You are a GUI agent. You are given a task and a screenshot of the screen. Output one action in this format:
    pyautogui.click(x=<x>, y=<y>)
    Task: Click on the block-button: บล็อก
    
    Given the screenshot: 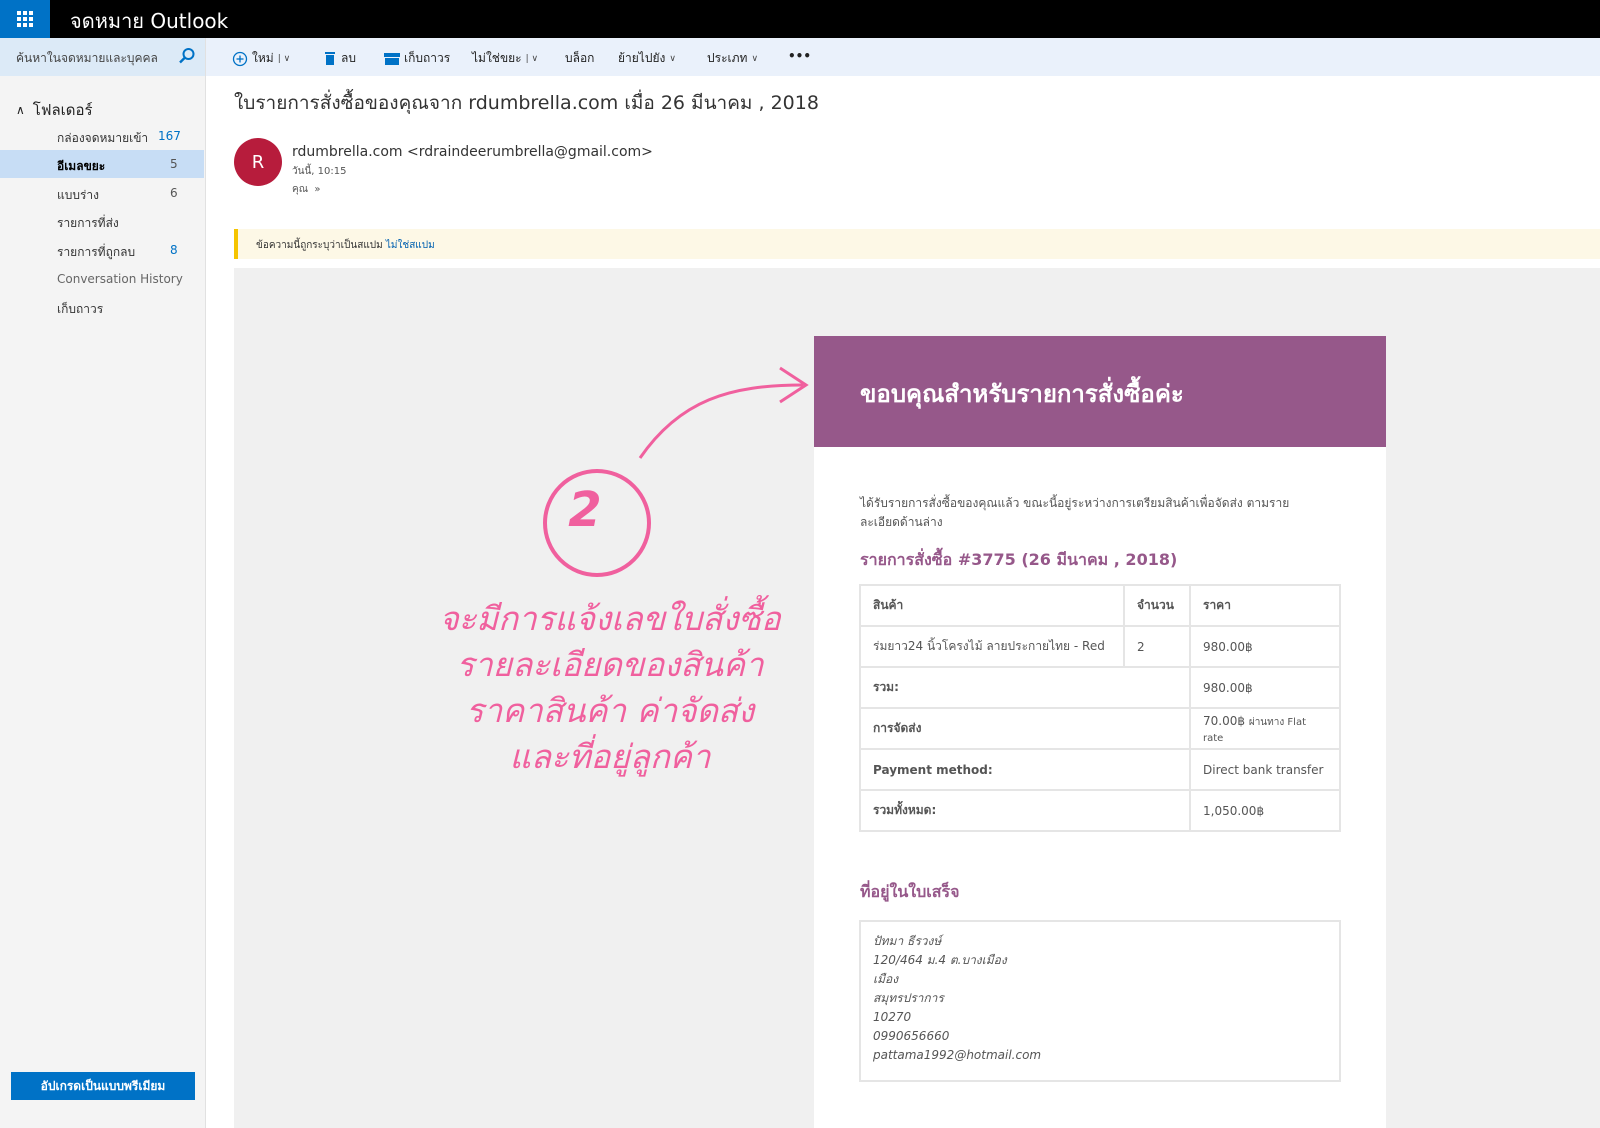 What is the action you would take?
    pyautogui.click(x=579, y=58)
    